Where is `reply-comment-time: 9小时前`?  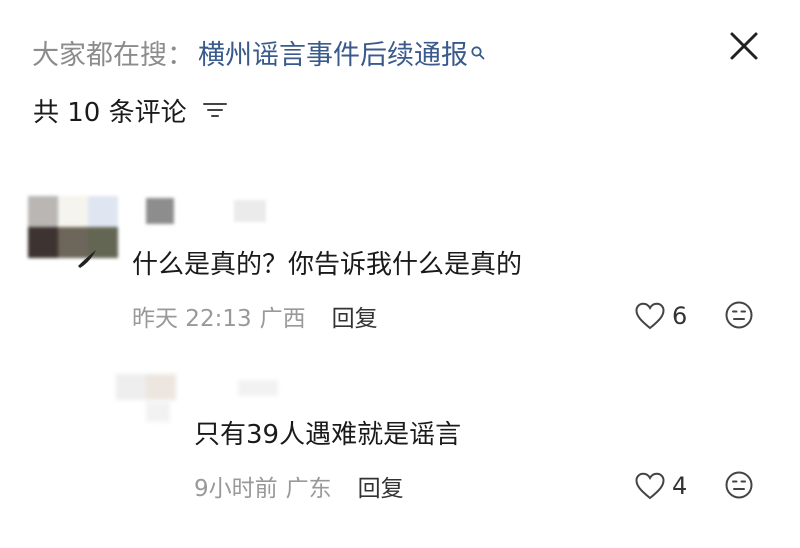 reply-comment-time: 9小时前 is located at coordinates (236, 489).